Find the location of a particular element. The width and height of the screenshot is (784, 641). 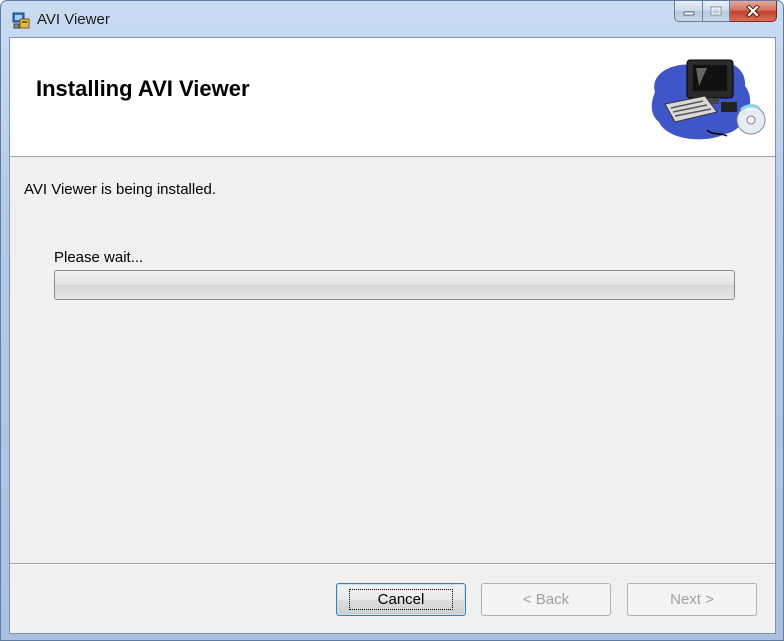

next-button-label: Next > is located at coordinates (692, 599).